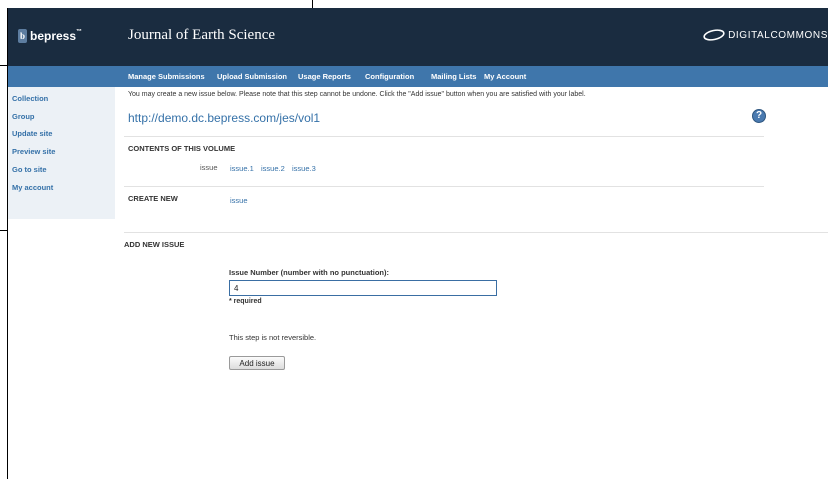  Describe the element at coordinates (242, 168) in the screenshot. I see `issue-link-1: issue.1` at that location.